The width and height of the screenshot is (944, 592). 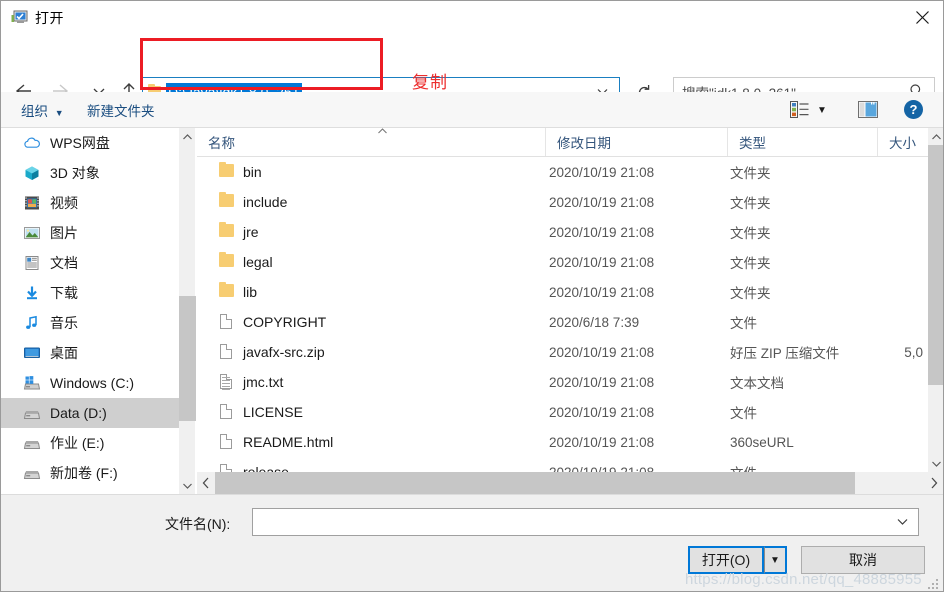 I want to click on table-row: jmc.txt 2020/10/19 21:08 文本文档, so click(x=562, y=382).